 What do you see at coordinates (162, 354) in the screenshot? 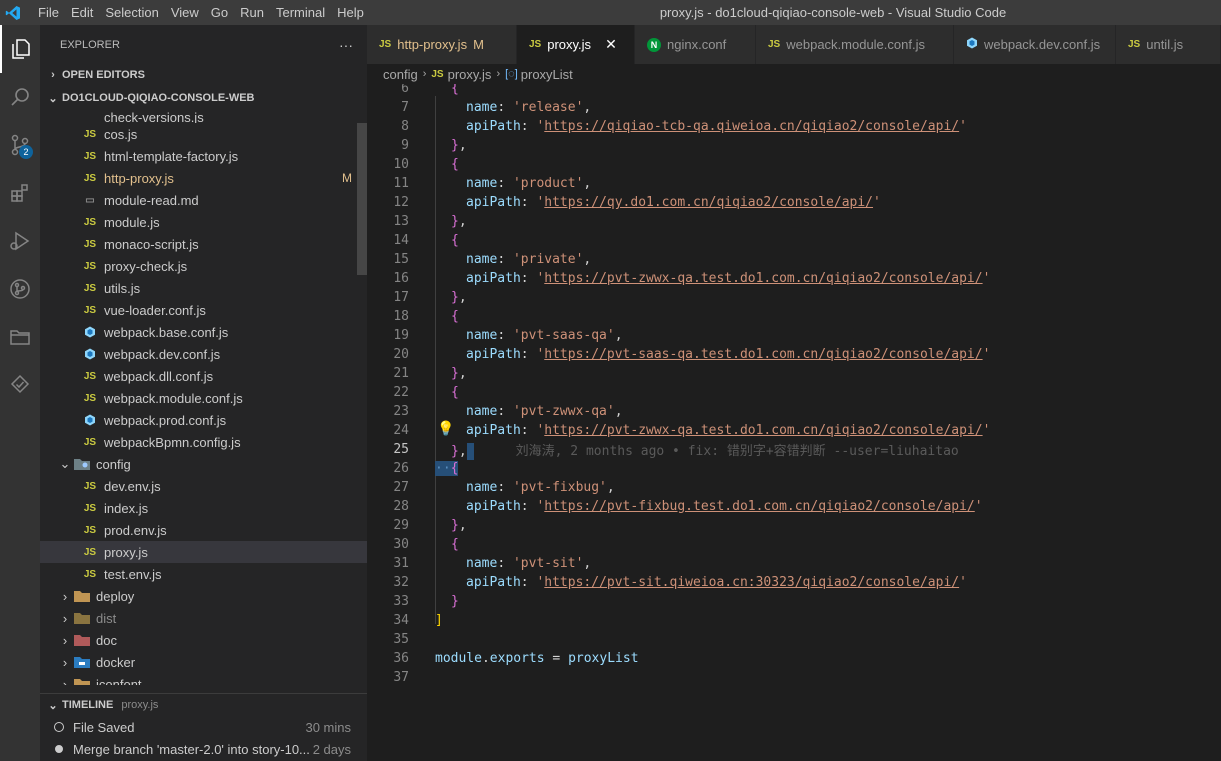
I see `file-label: webpack.dev.conf.js` at bounding box center [162, 354].